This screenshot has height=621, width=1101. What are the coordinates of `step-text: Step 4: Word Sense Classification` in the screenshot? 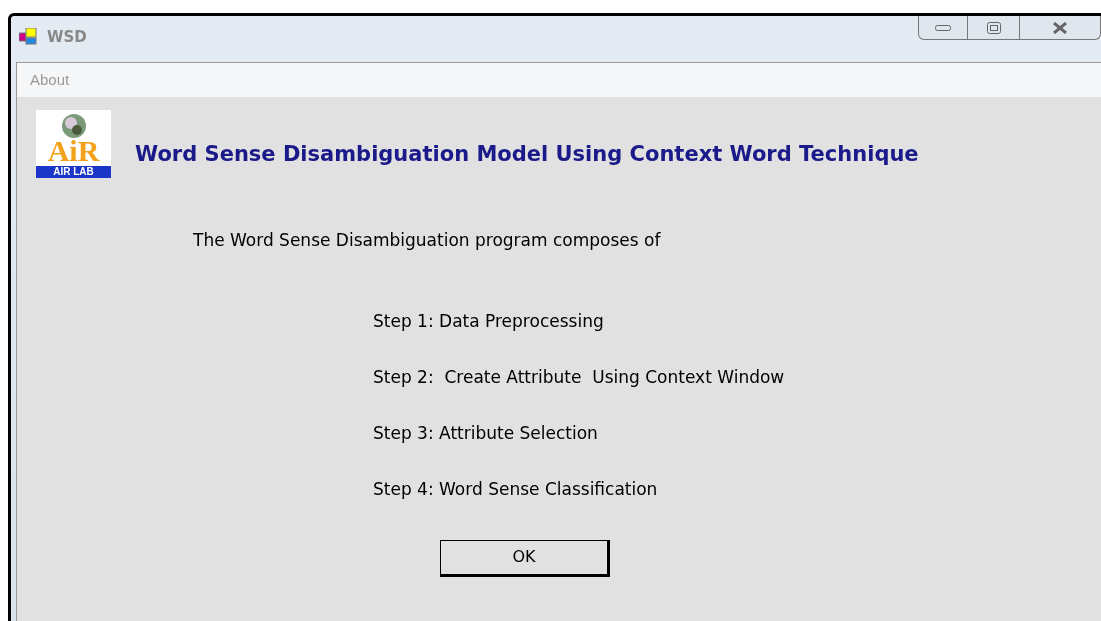 It's located at (516, 488).